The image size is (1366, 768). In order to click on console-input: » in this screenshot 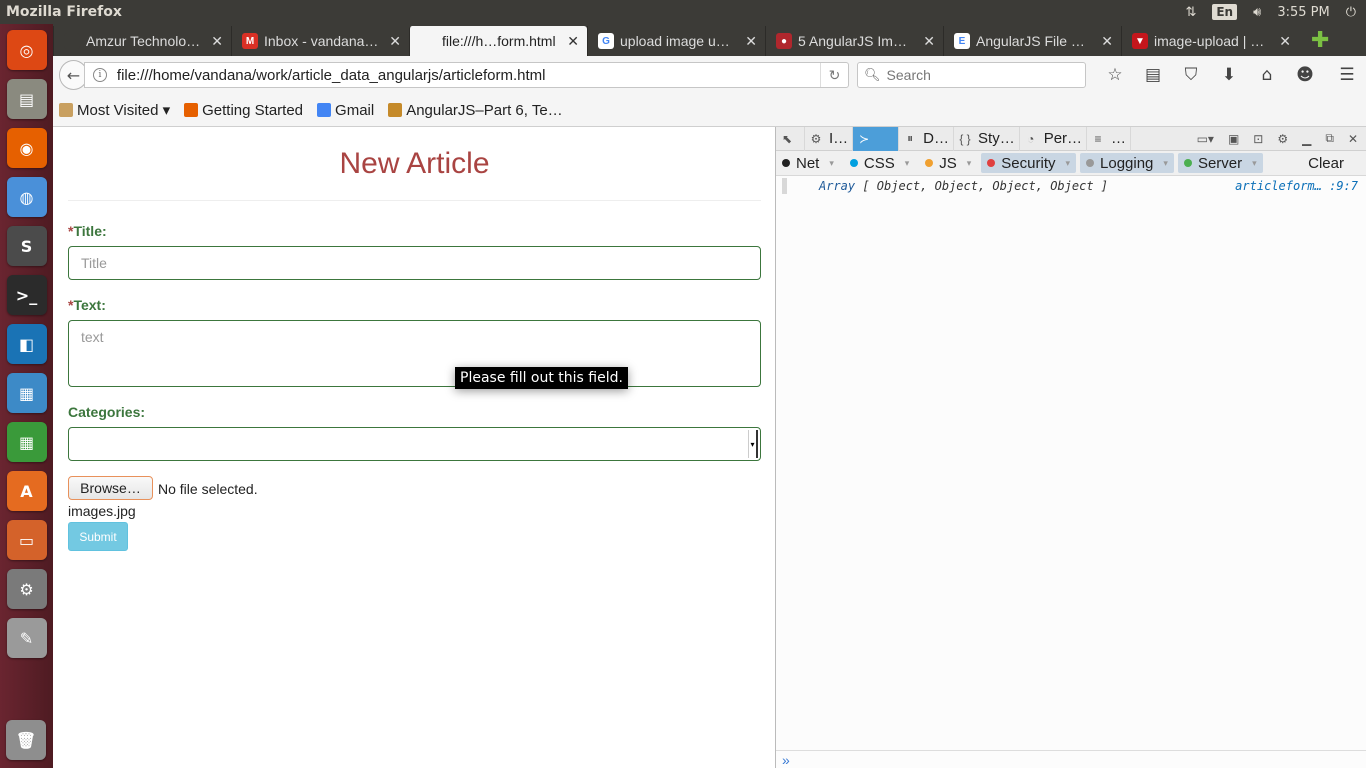, I will do `click(1071, 759)`.